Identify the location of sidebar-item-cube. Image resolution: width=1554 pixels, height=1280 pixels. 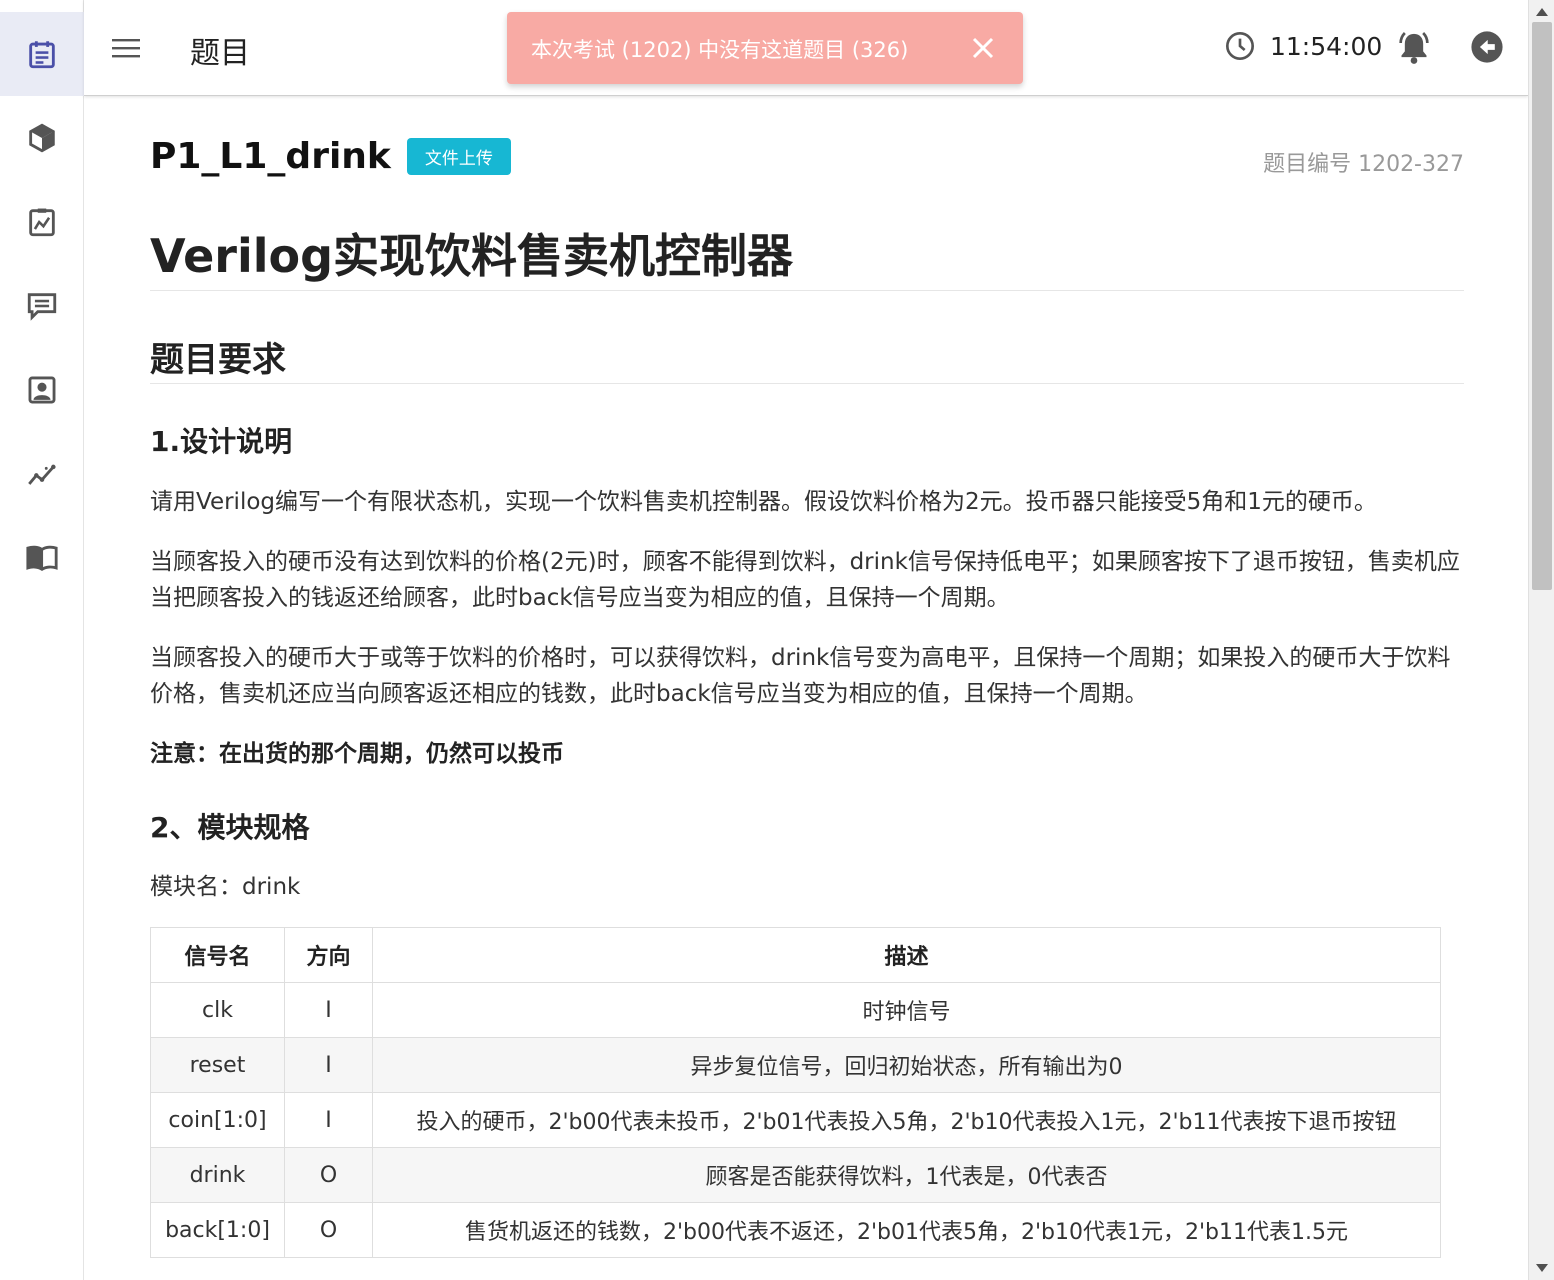
(42, 138).